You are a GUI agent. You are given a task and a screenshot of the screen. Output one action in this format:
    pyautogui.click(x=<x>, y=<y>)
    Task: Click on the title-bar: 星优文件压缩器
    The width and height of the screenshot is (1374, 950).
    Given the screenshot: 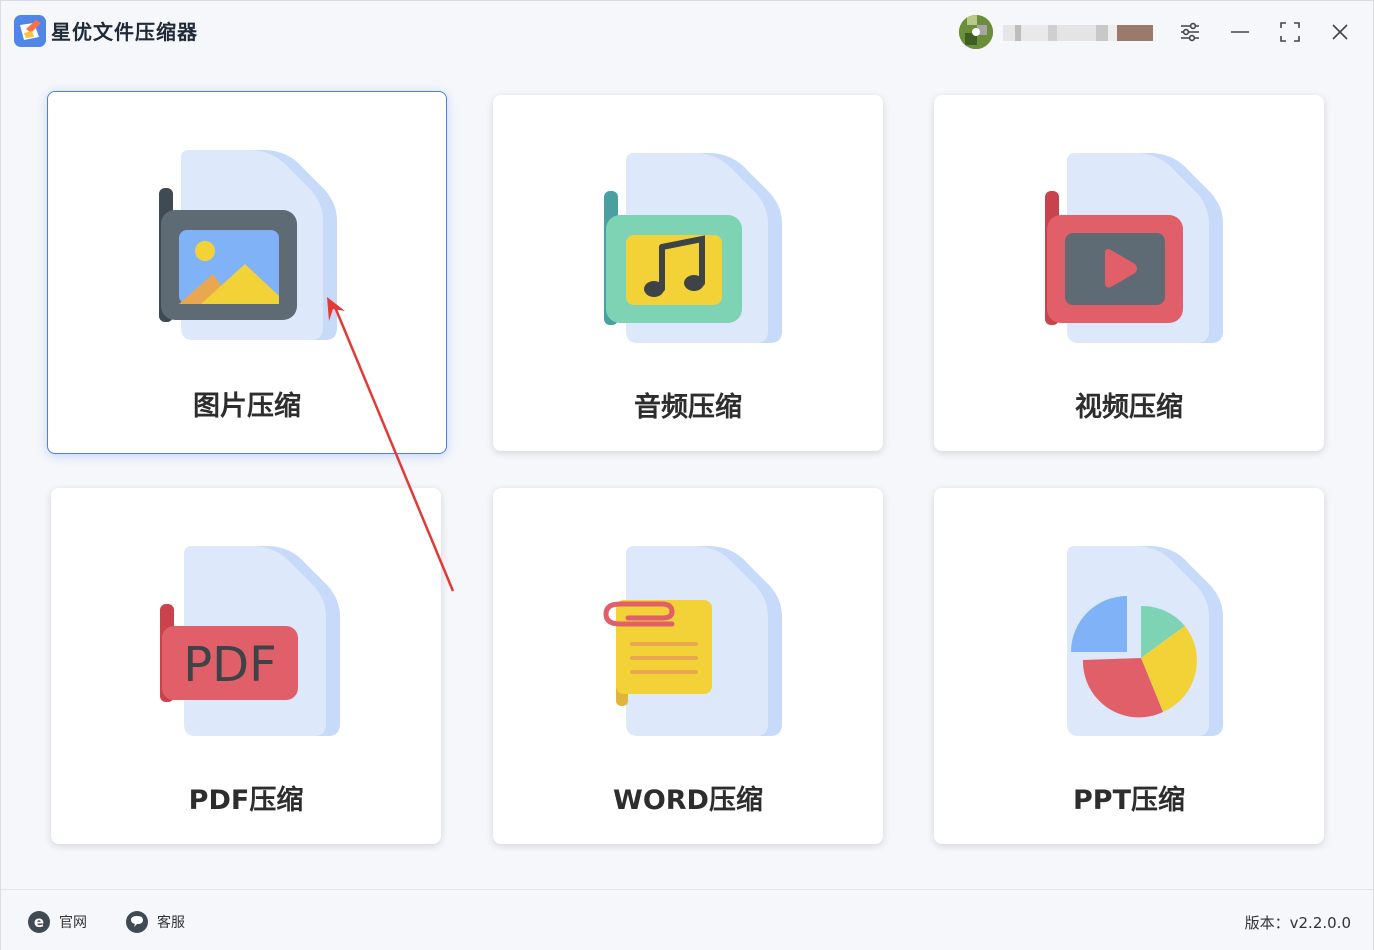 What is the action you would take?
    pyautogui.click(x=687, y=32)
    